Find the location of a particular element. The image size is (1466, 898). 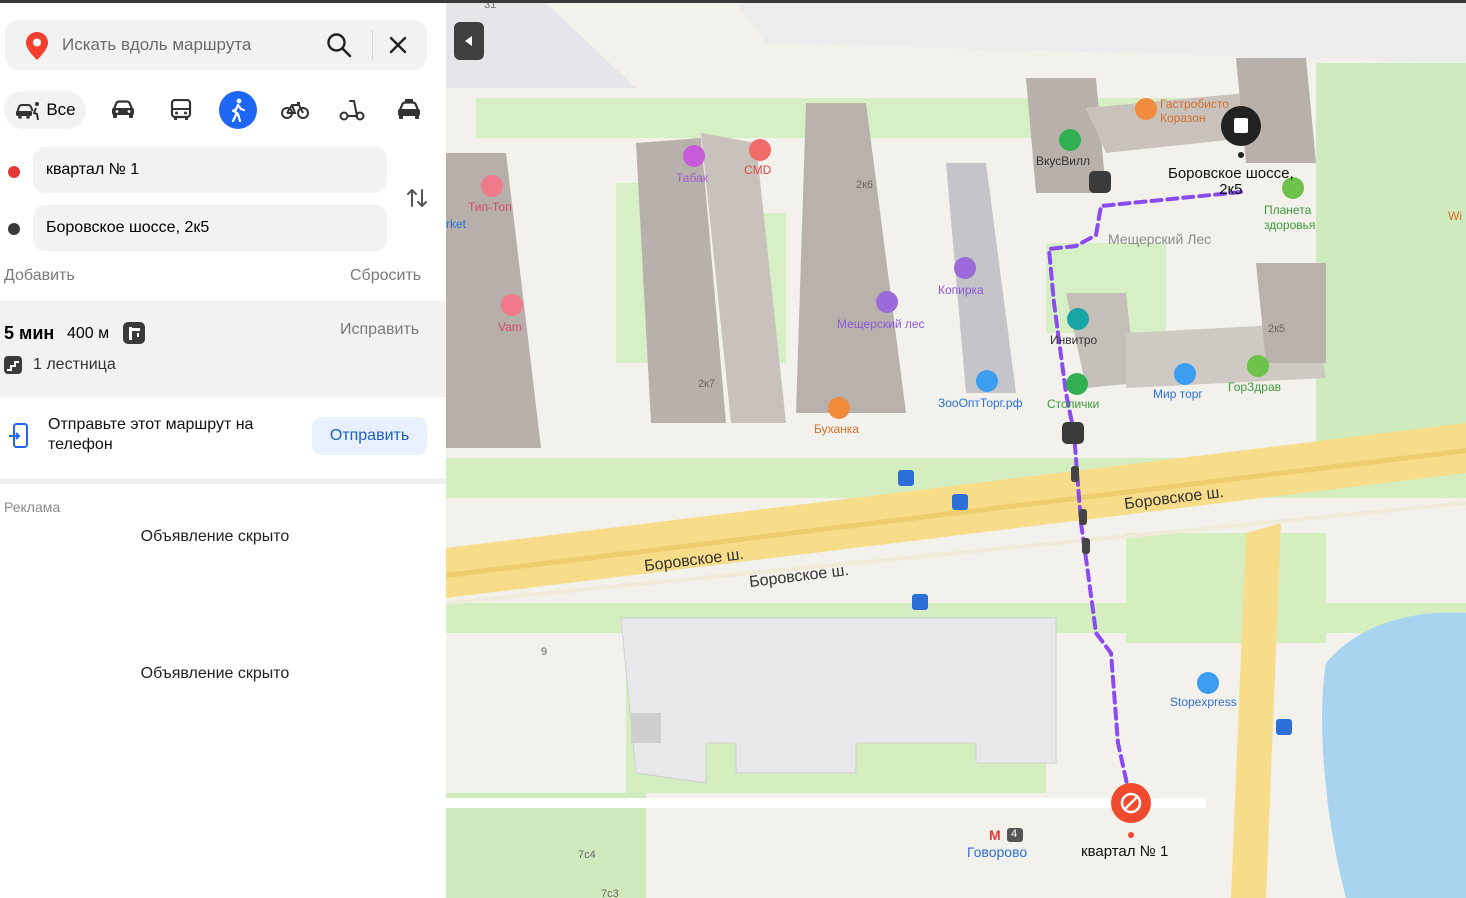

search-input: Искать вдоль маршрута is located at coordinates (156, 45).